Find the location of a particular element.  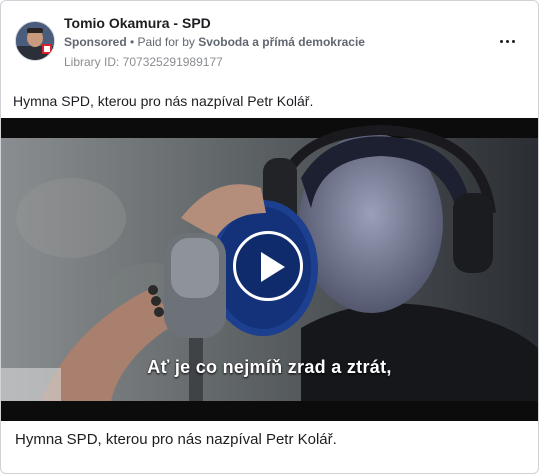

video-subtitle: Ať je co nejmíň zrad a ztrát, is located at coordinates (269, 367).